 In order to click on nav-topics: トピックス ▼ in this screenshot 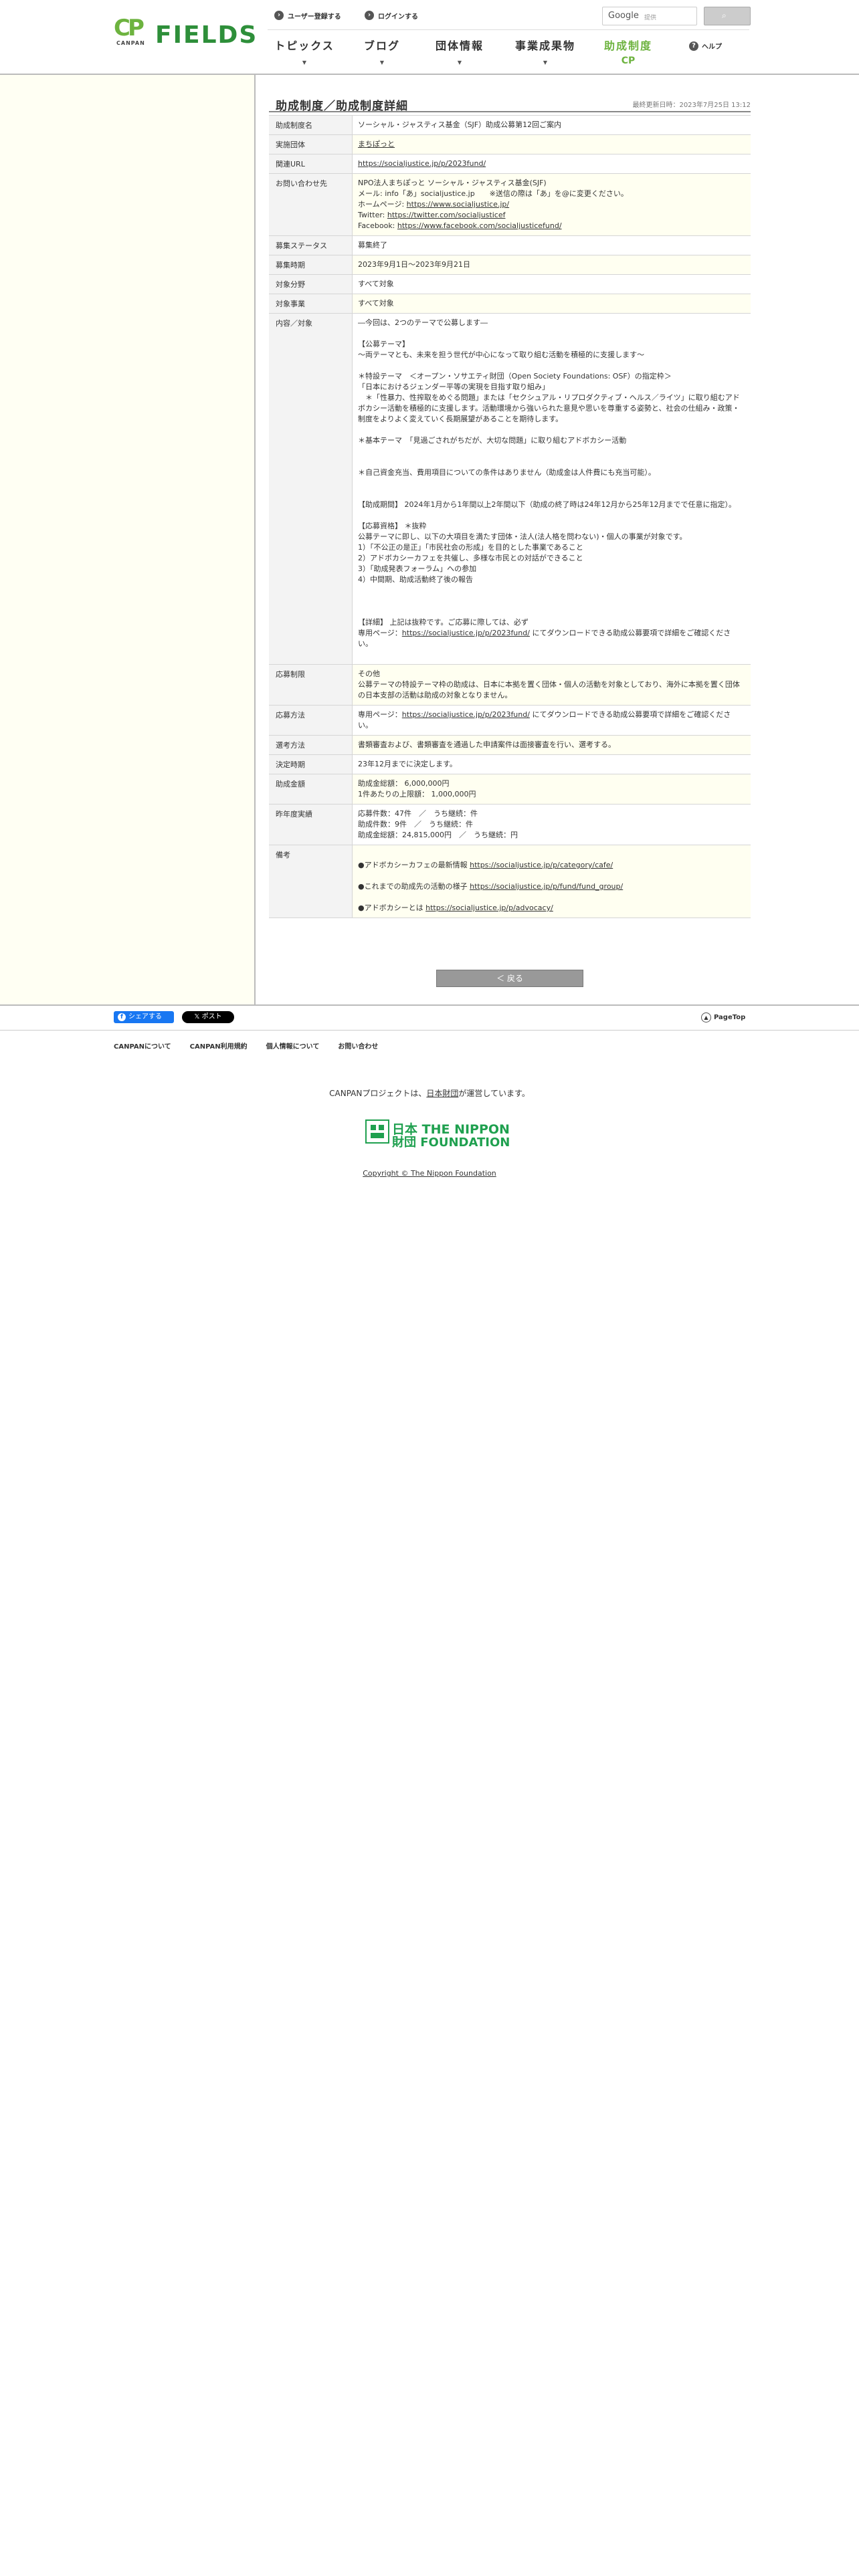, I will do `click(304, 51)`.